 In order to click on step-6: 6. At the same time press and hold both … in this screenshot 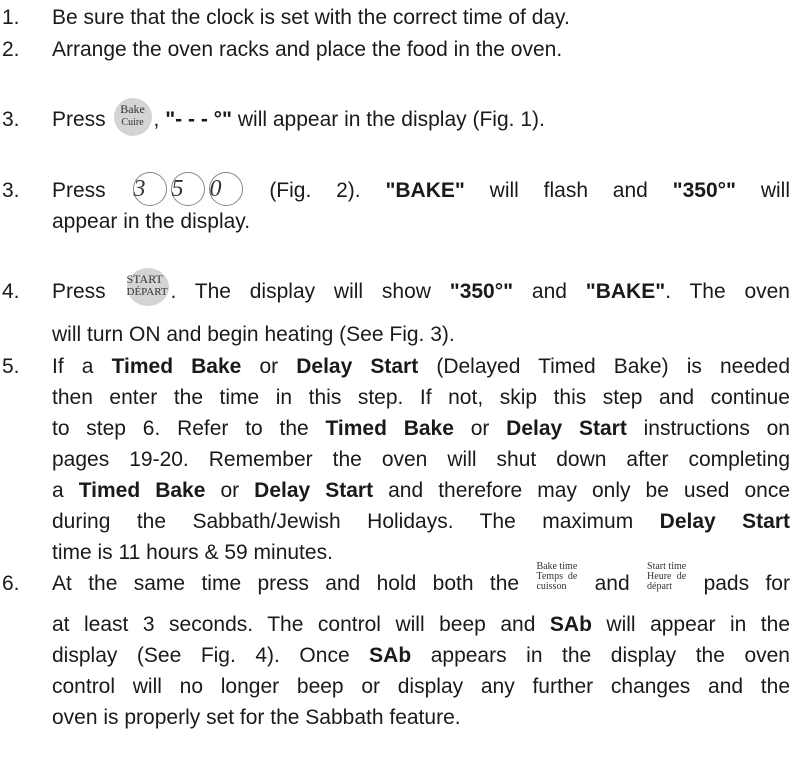, I will do `click(395, 580)`.